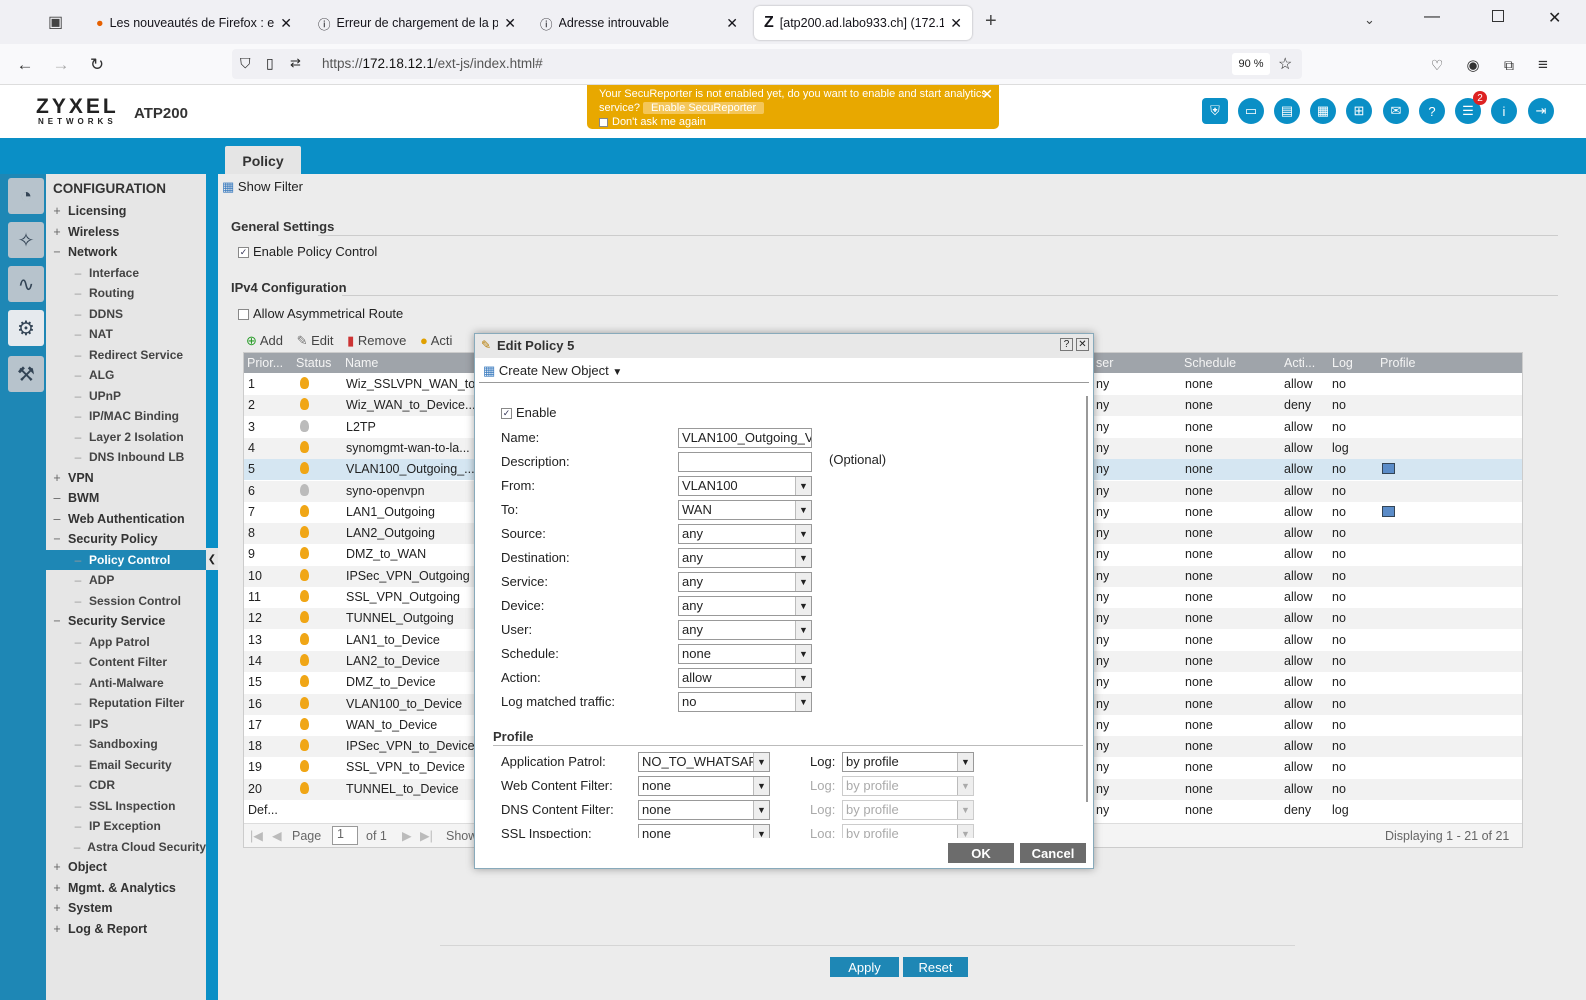  What do you see at coordinates (126, 826) in the screenshot?
I see `sidebar-item: – IP Exception` at bounding box center [126, 826].